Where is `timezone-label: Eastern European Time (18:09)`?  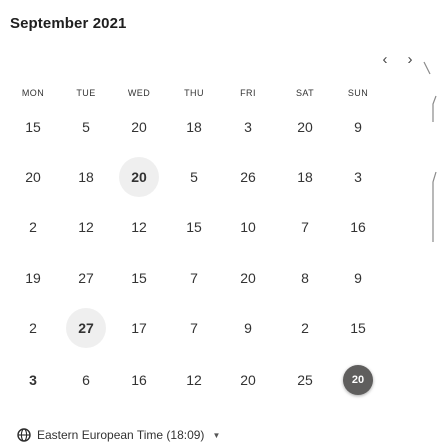
timezone-label: Eastern European Time (18:09) is located at coordinates (121, 435).